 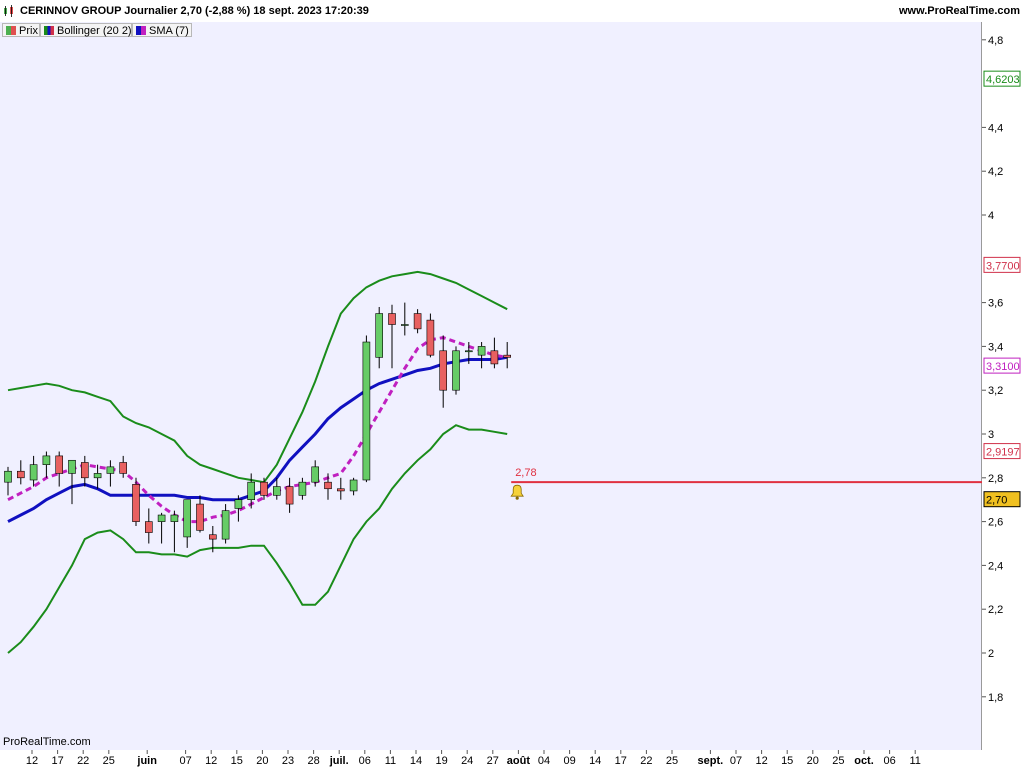 I want to click on bollinger-middle-line, so click(x=257, y=439).